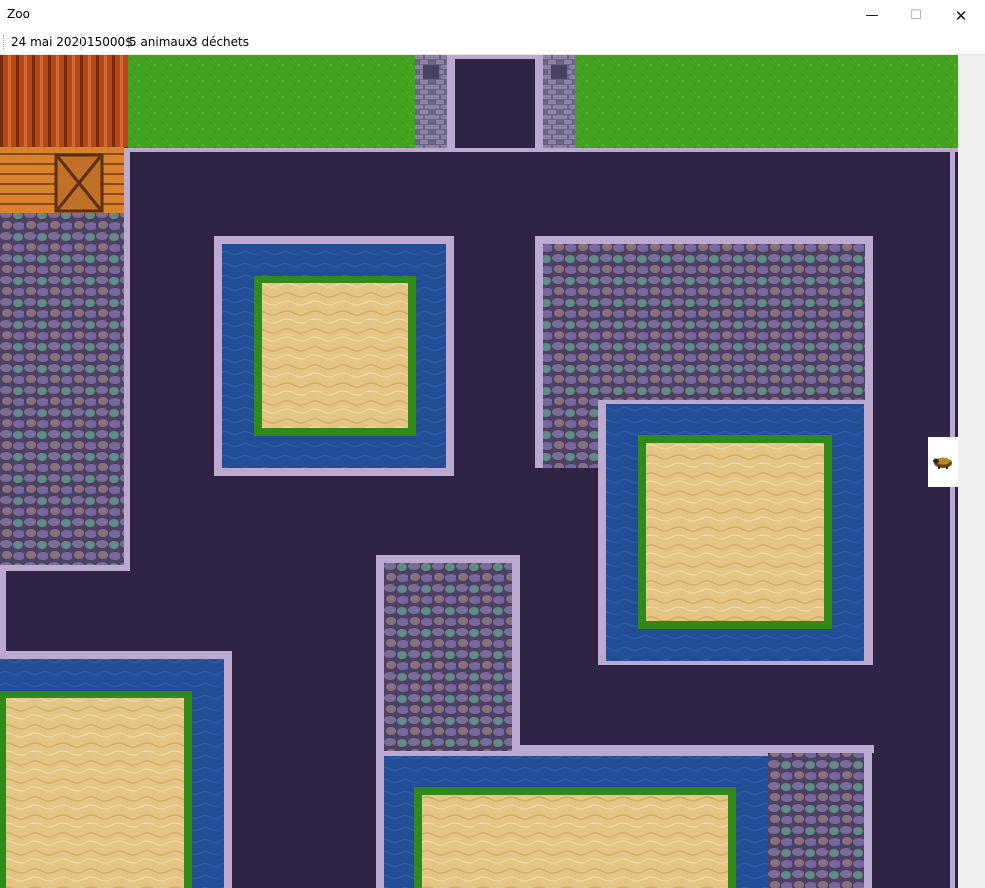 The image size is (985, 888). Describe the element at coordinates (971, 471) in the screenshot. I see `side-panel` at that location.